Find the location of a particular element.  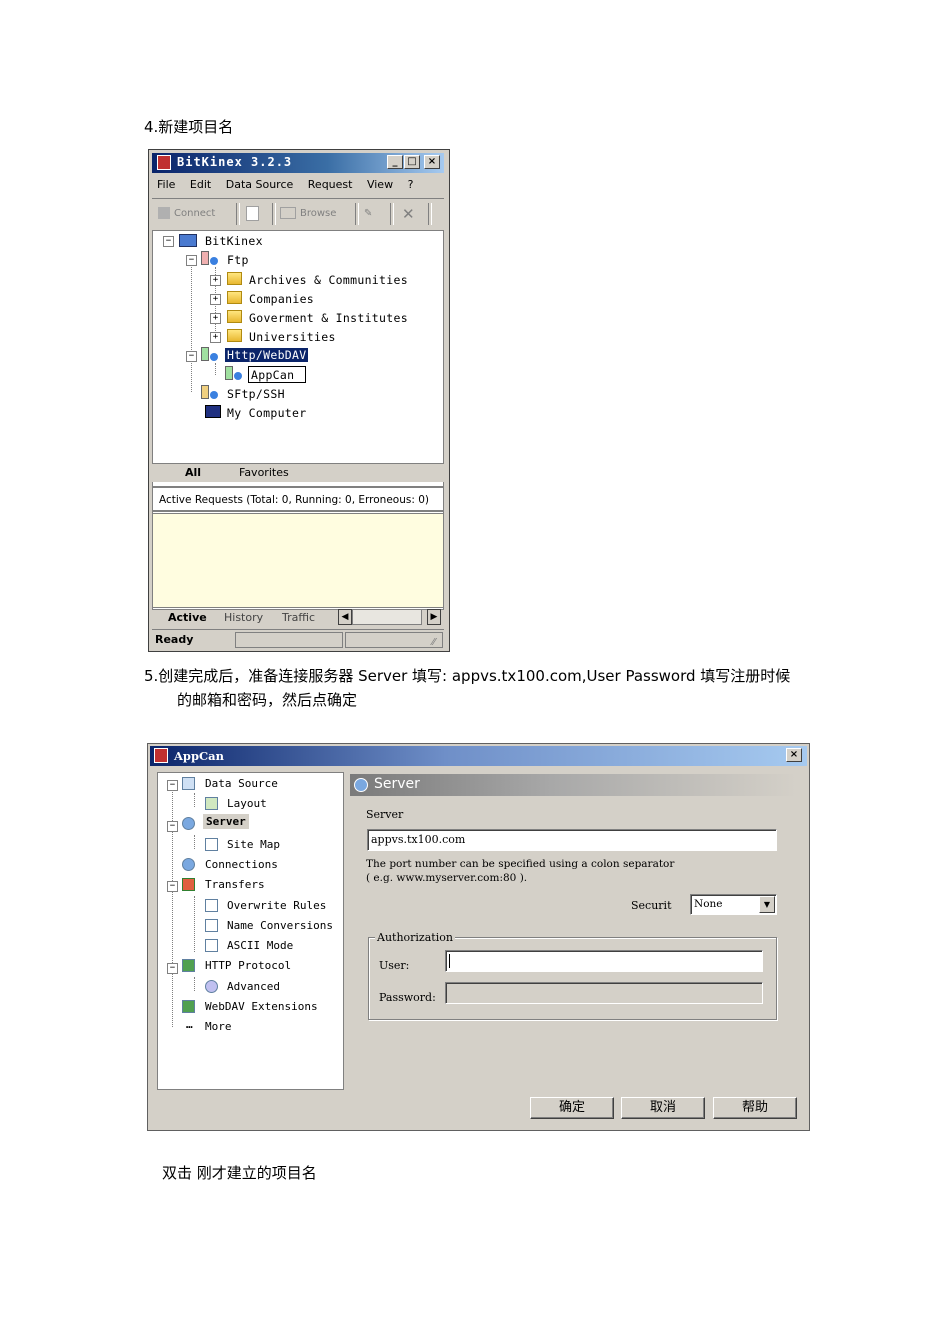

tab-traffic: Traffic is located at coordinates (298, 617).